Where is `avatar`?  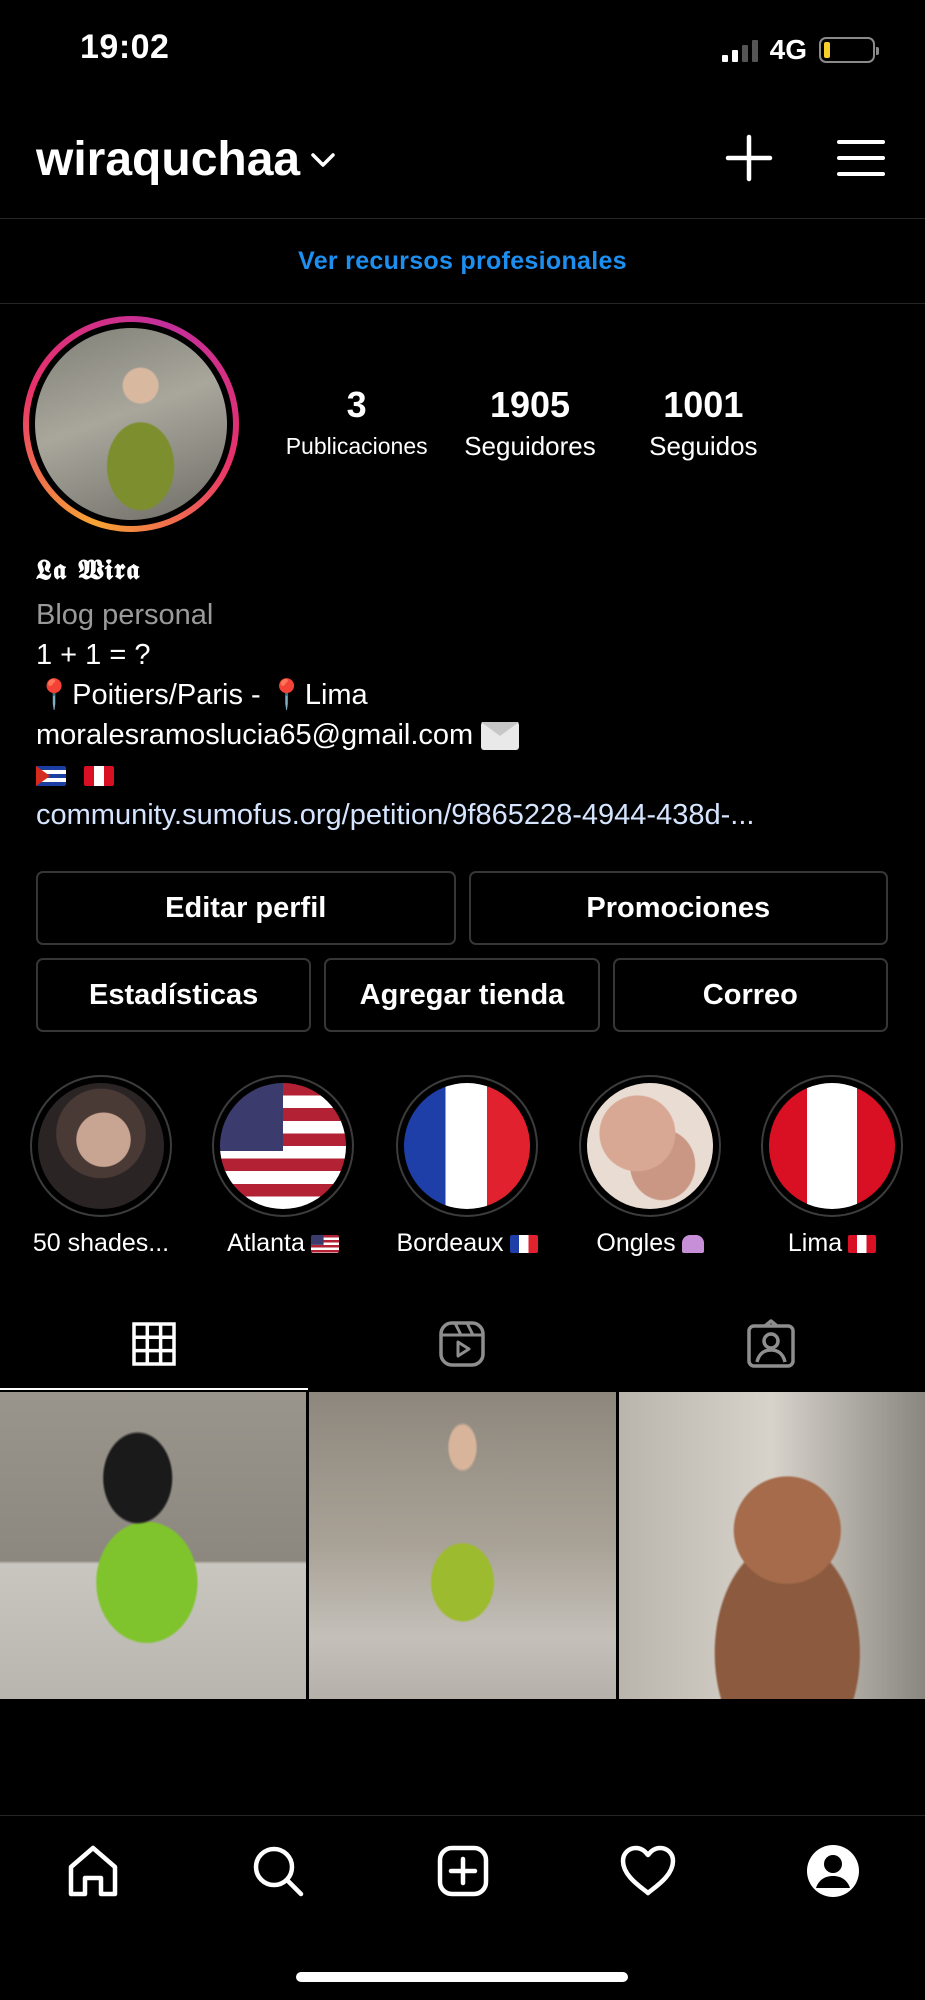
avatar is located at coordinates (131, 424).